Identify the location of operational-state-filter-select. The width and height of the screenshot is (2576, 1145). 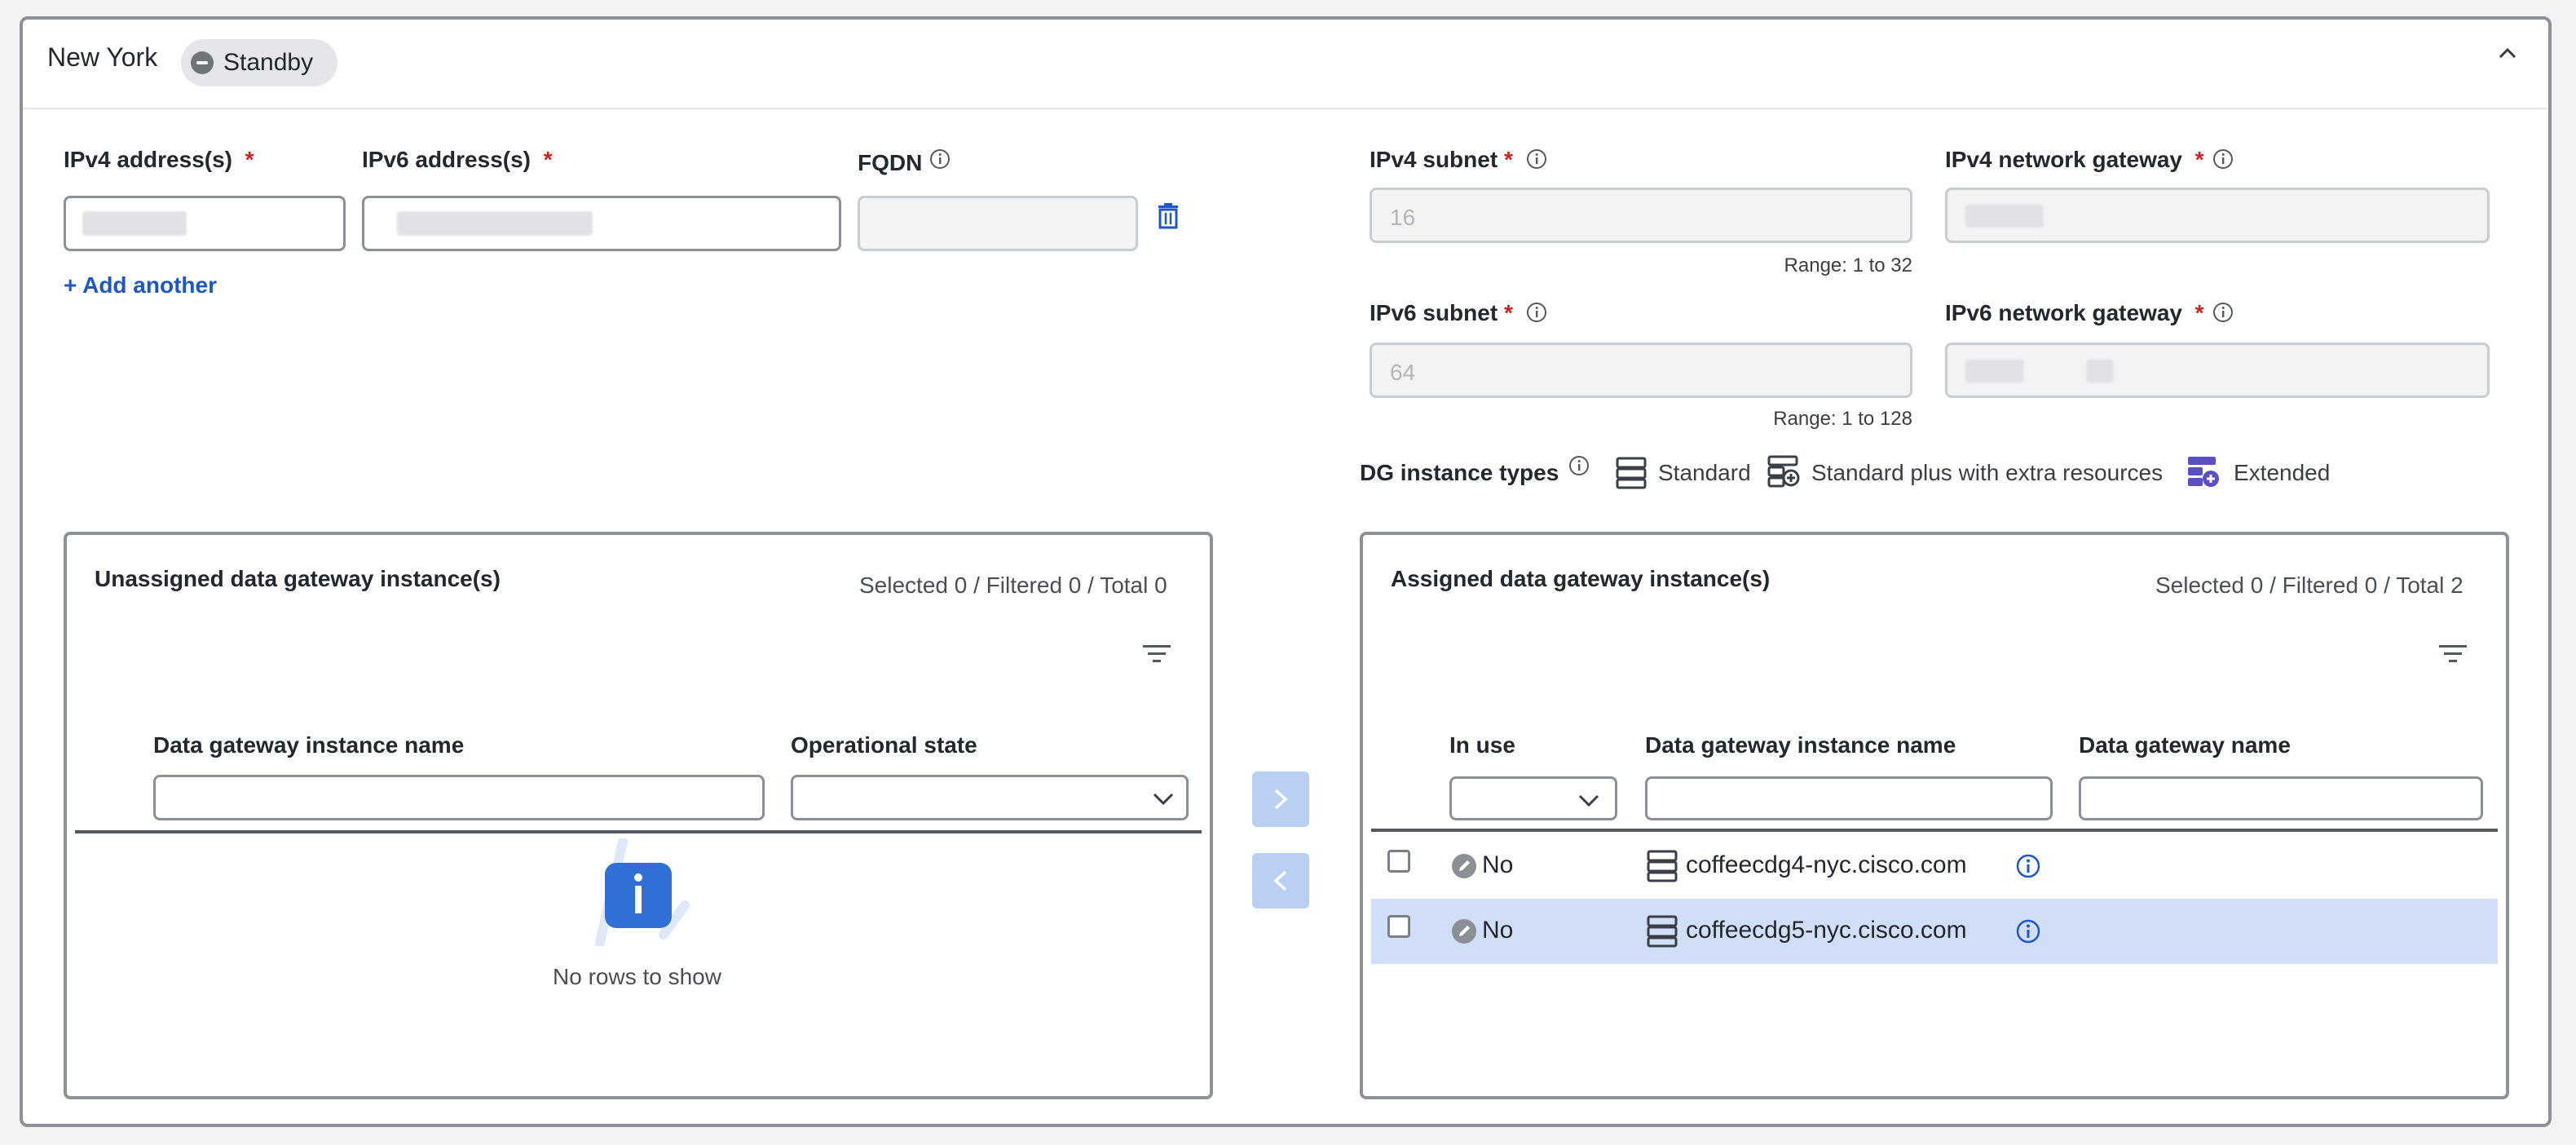
(990, 797).